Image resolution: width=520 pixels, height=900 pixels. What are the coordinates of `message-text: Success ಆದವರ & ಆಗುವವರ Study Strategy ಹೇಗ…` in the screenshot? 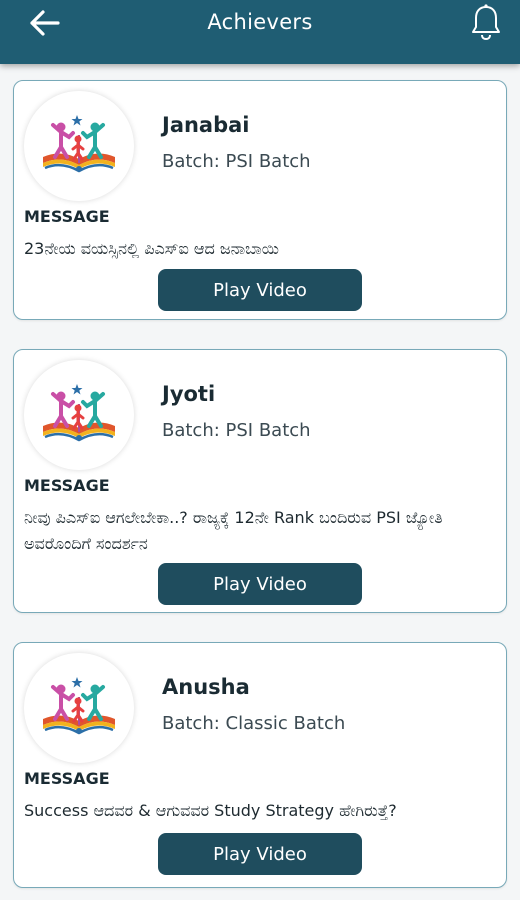 It's located at (210, 810).